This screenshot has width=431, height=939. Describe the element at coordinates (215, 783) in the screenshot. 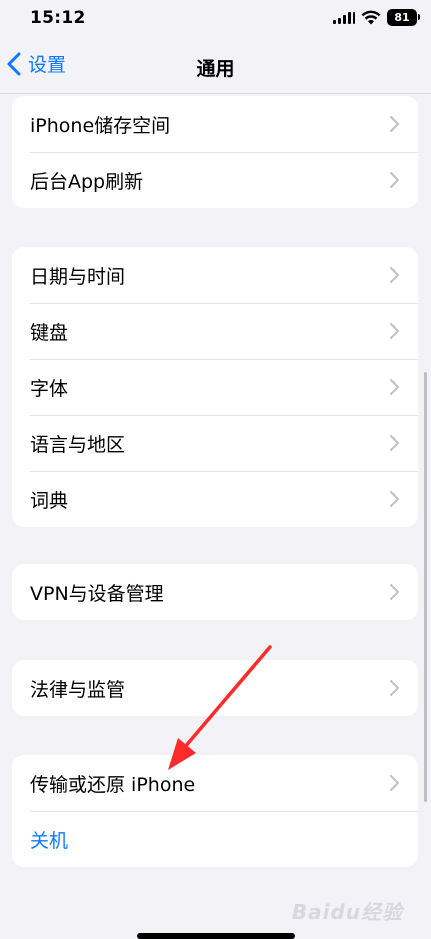

I see `list-item-transfer-reset-iphone: 传输或还原 iPhone` at that location.